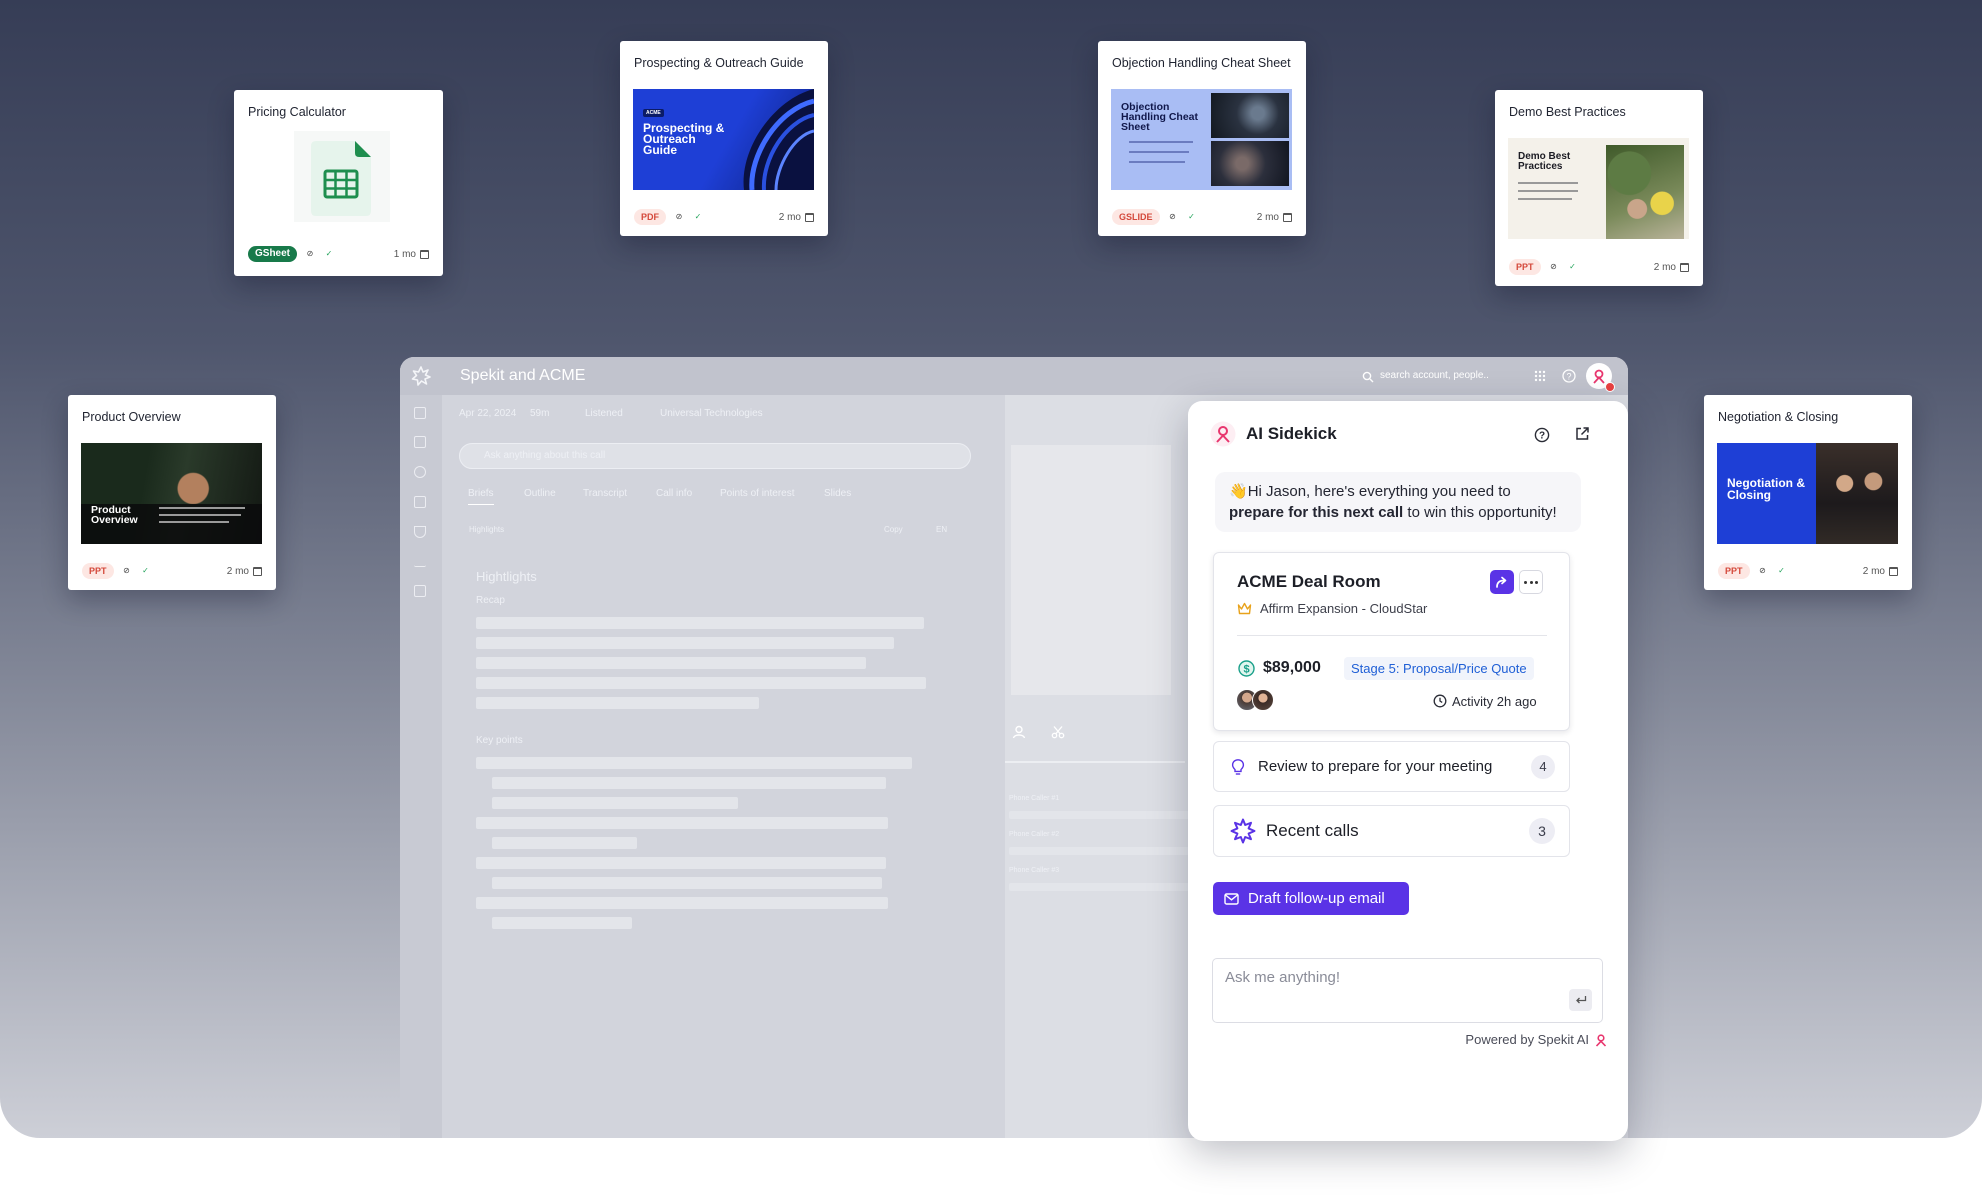  I want to click on powered-by: Powered by Spekit AI, so click(1536, 1039).